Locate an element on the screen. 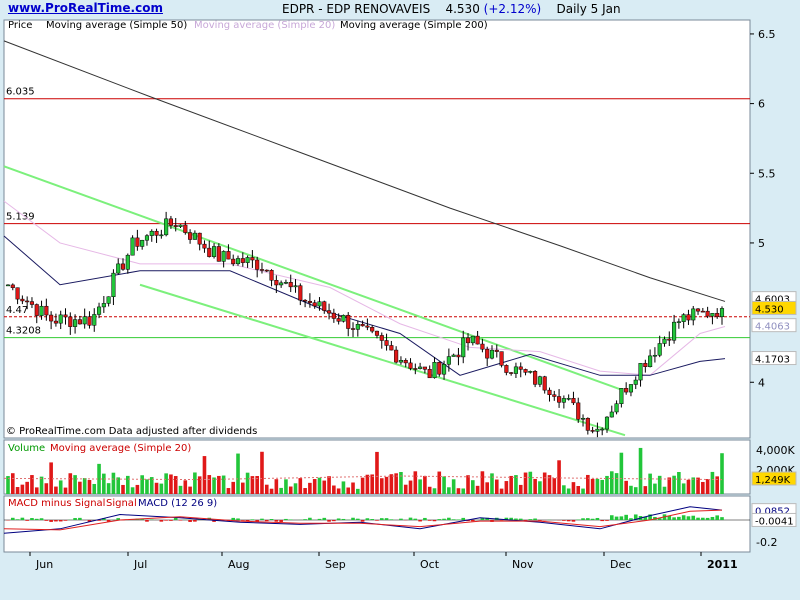  x-label-Sep: Sep is located at coordinates (335, 564).